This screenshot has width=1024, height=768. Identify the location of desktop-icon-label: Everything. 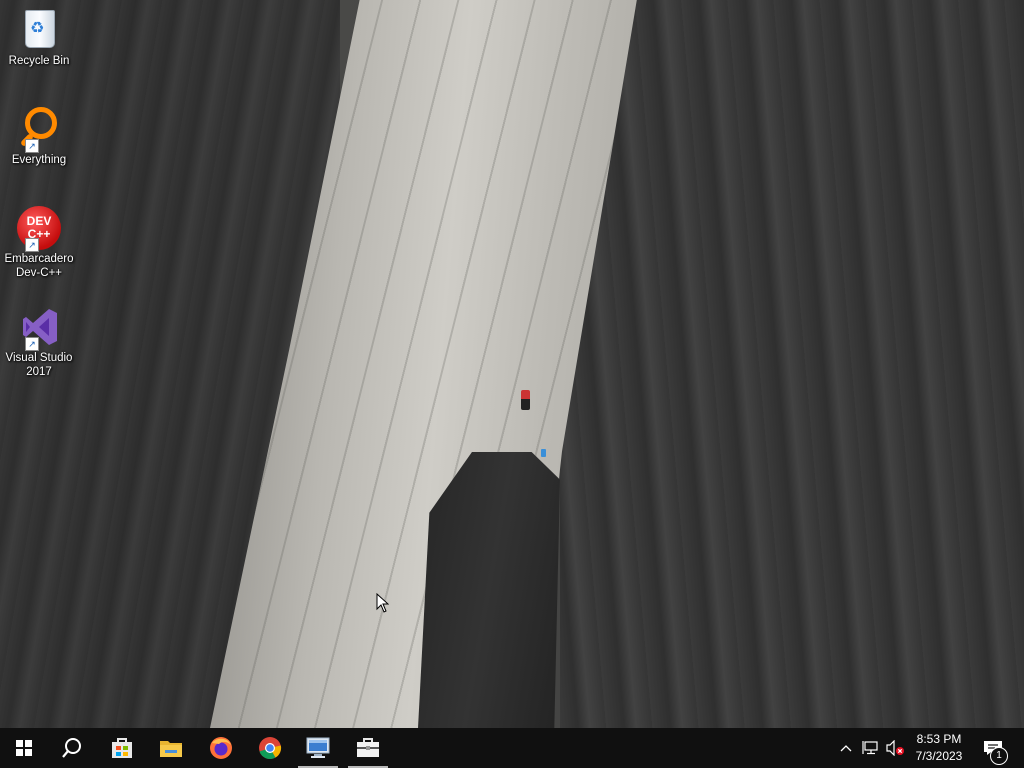
(39, 160).